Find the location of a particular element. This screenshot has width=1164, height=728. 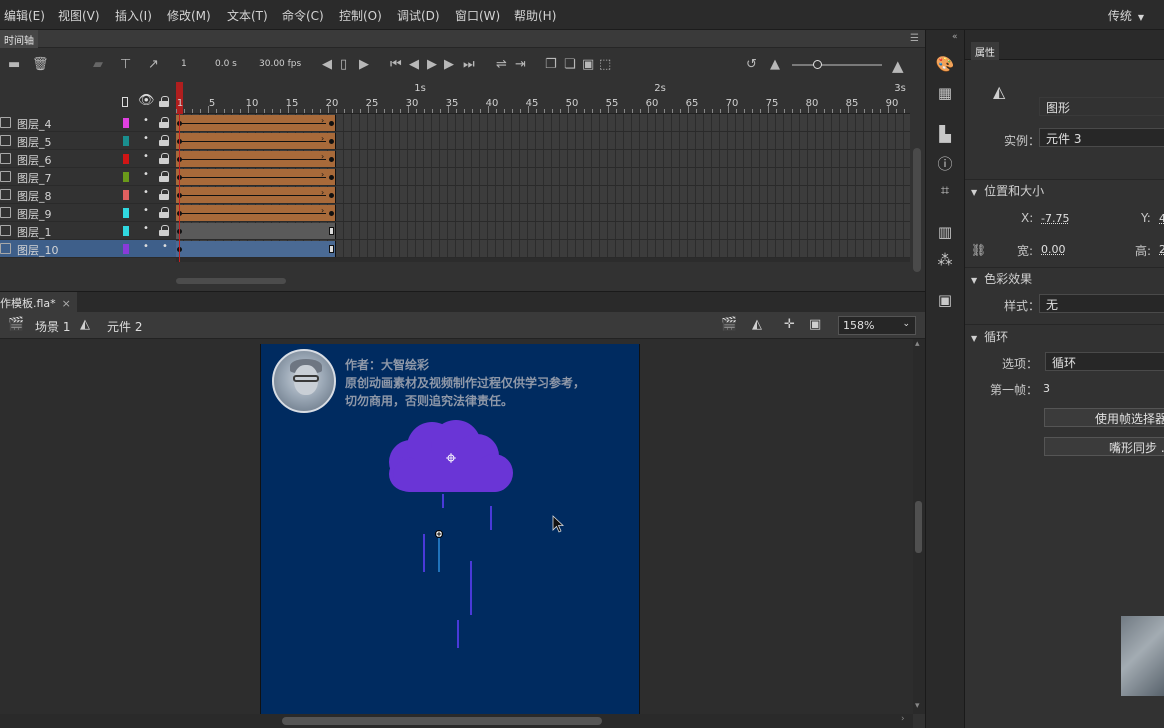

current-time: 0.0 s is located at coordinates (226, 64).